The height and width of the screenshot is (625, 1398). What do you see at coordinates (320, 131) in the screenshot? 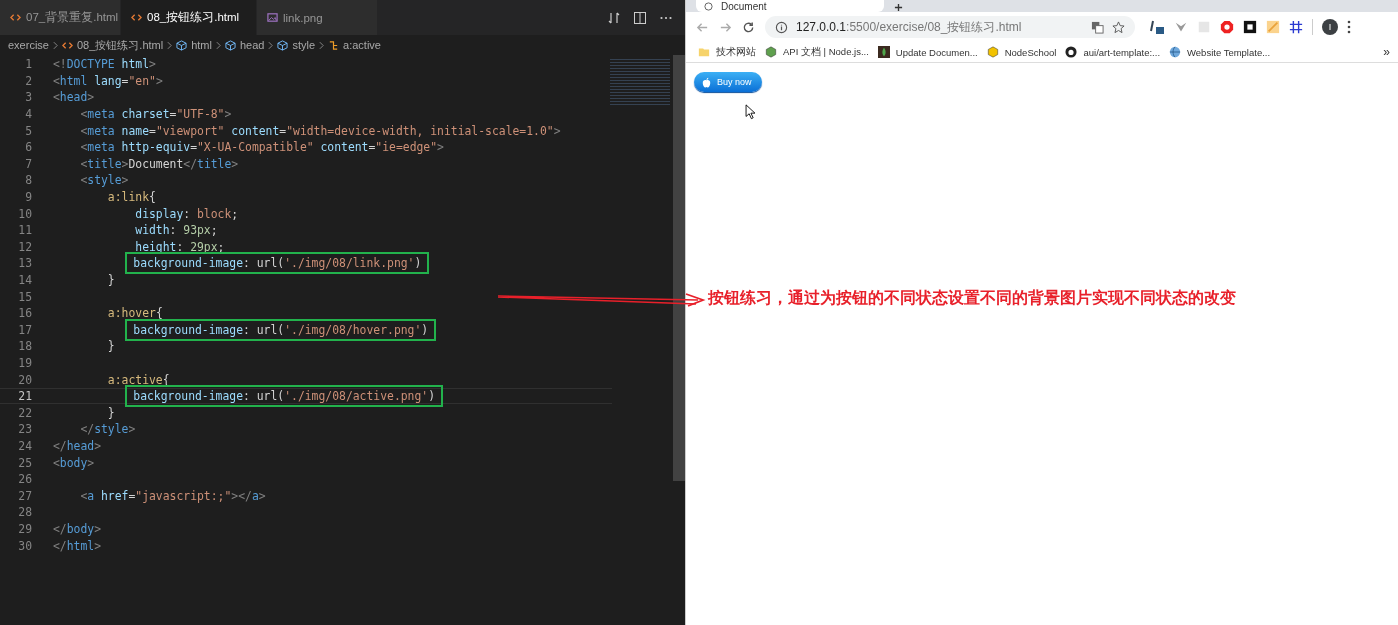
I see `code-line: <meta name="viewport" content="width=device-width, initial-scale=1.0">` at bounding box center [320, 131].